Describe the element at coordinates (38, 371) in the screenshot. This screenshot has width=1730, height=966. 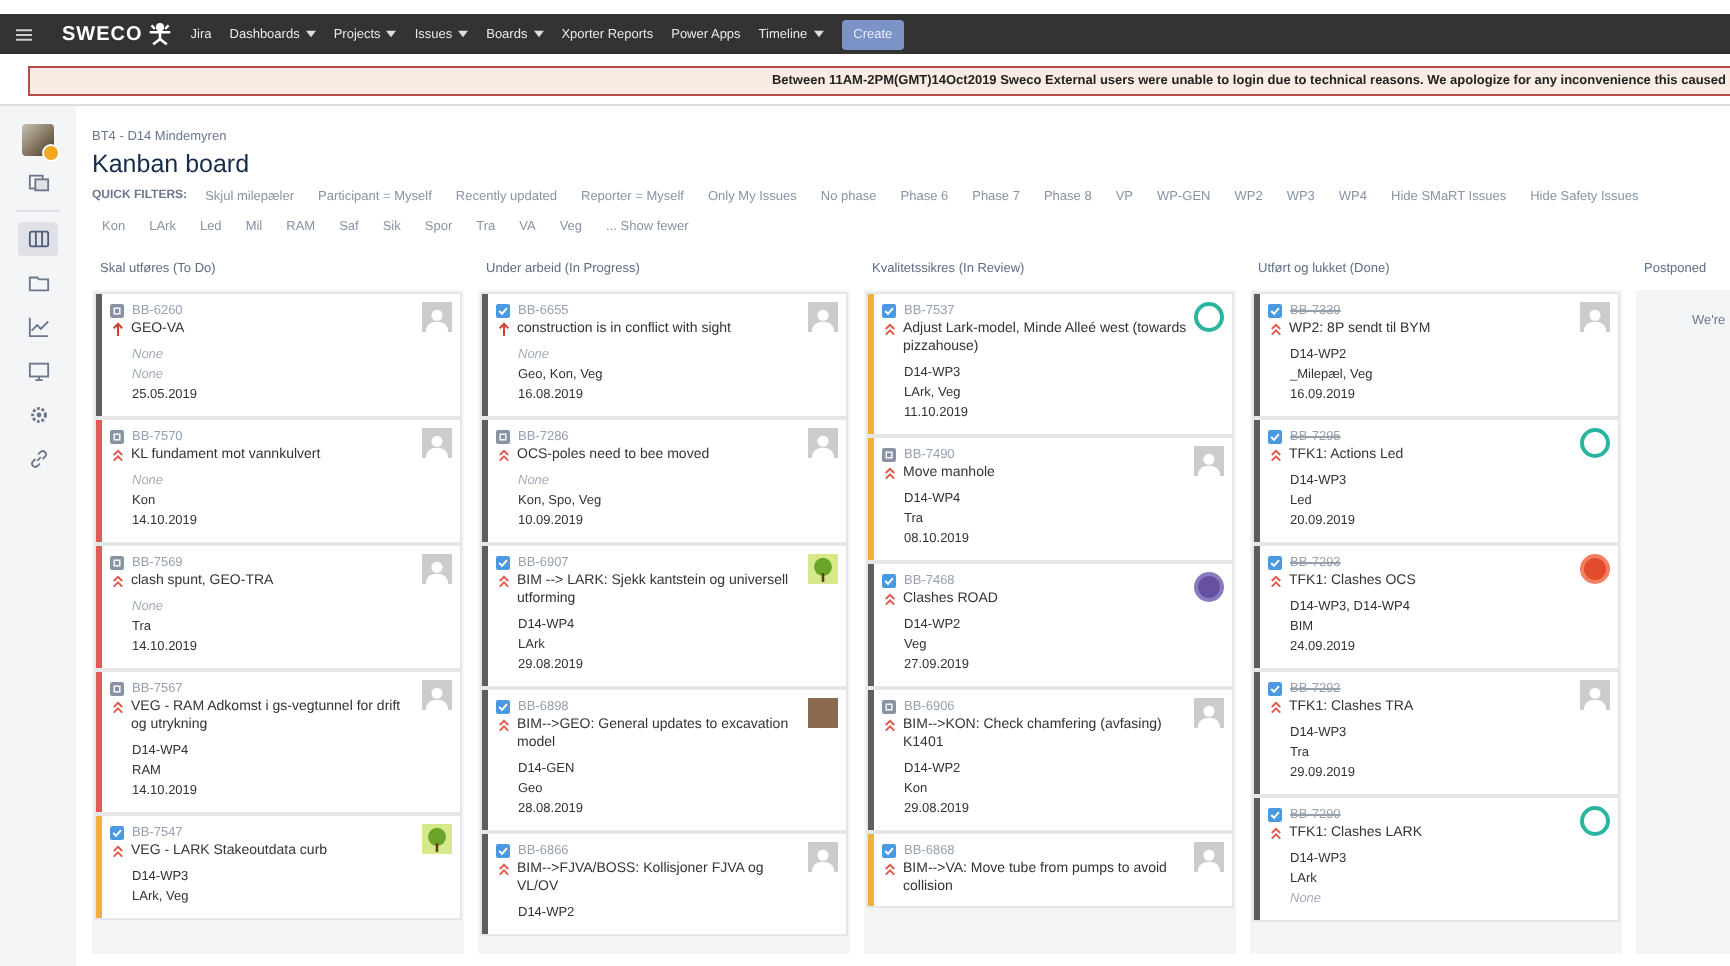
I see `monitor-icon` at that location.